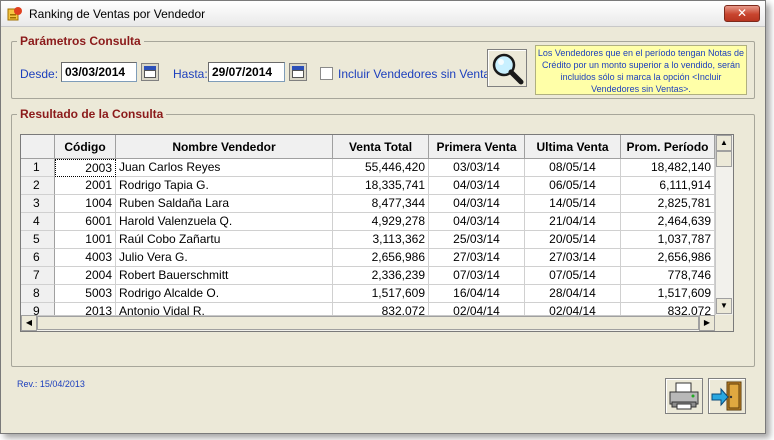  Describe the element at coordinates (381, 240) in the screenshot. I see `venta-total-cell: 3,113,362` at that location.